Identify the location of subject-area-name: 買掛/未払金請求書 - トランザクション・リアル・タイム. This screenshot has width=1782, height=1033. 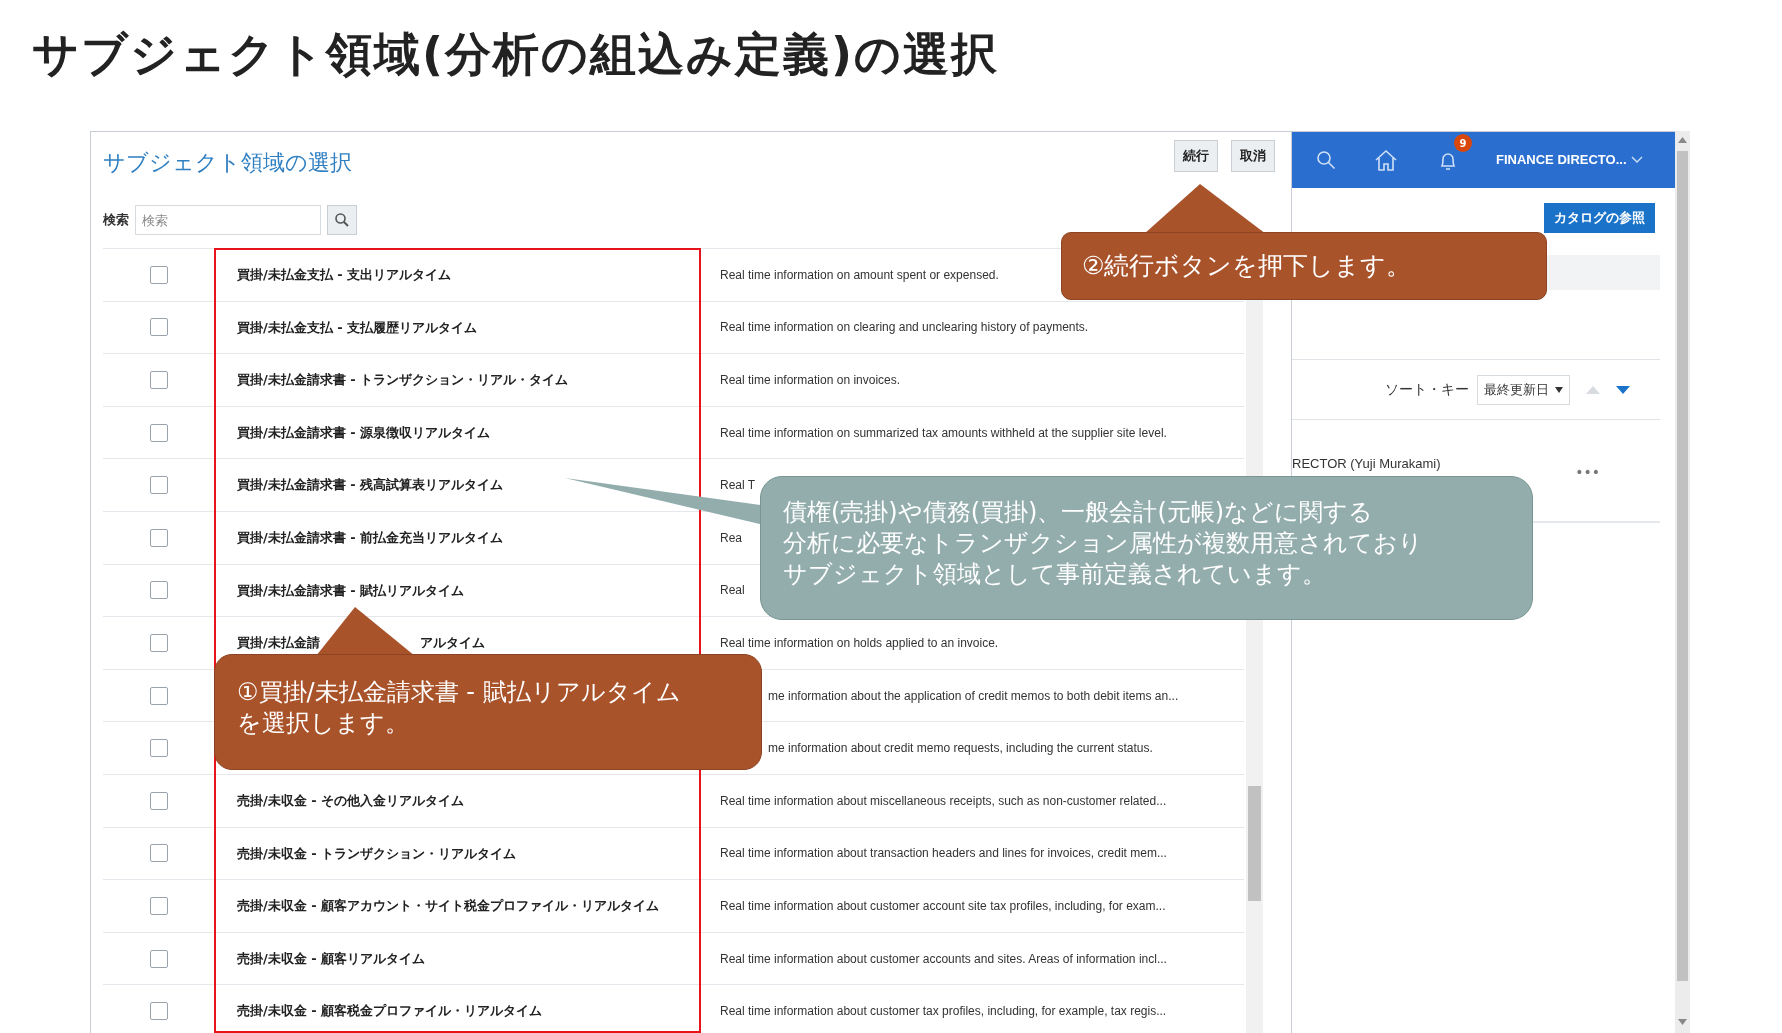
(403, 380).